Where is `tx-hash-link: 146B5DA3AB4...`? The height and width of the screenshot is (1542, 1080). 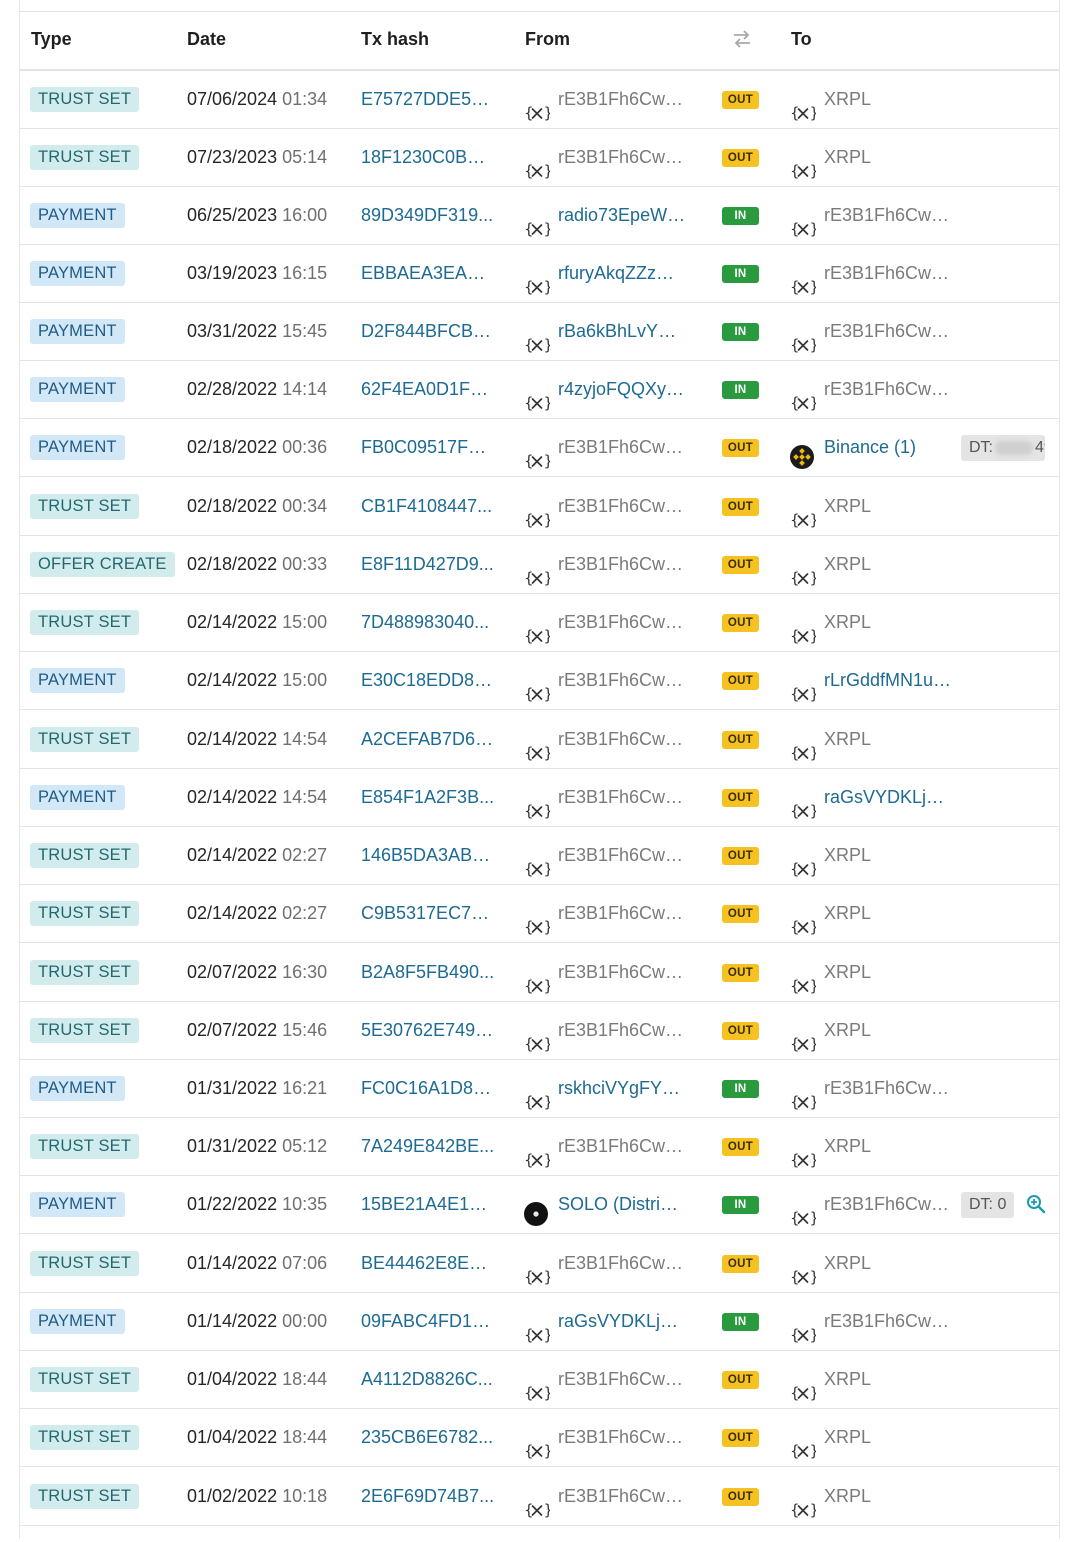
tx-hash-link: 146B5DA3AB4... is located at coordinates (428, 855).